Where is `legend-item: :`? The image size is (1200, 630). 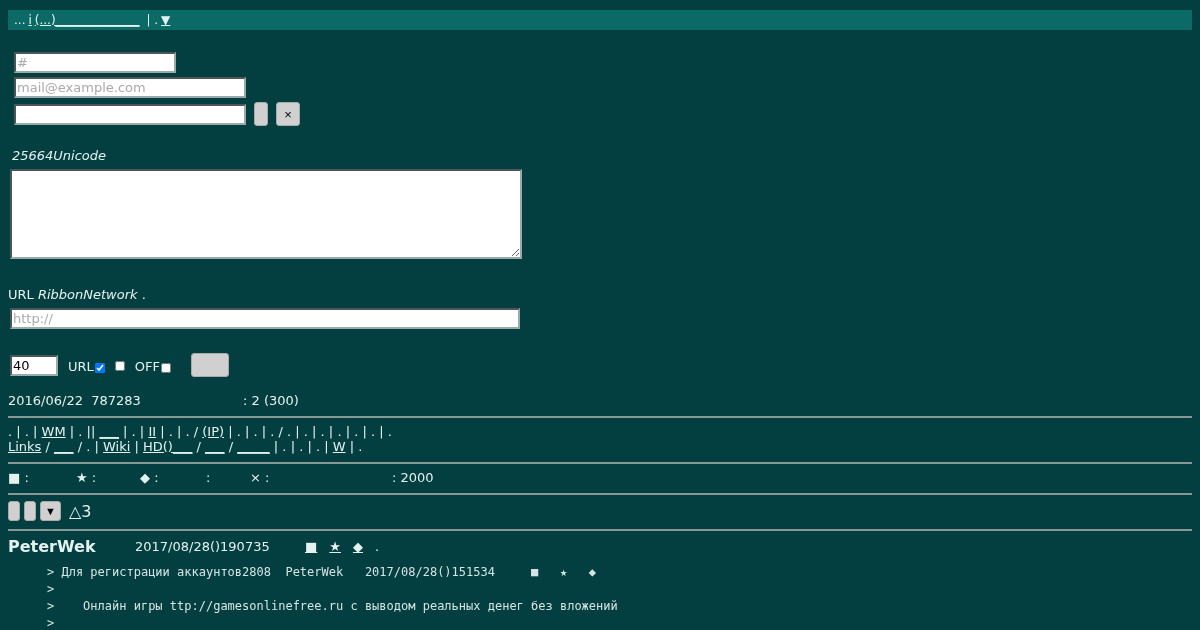
legend-item: : is located at coordinates (209, 477).